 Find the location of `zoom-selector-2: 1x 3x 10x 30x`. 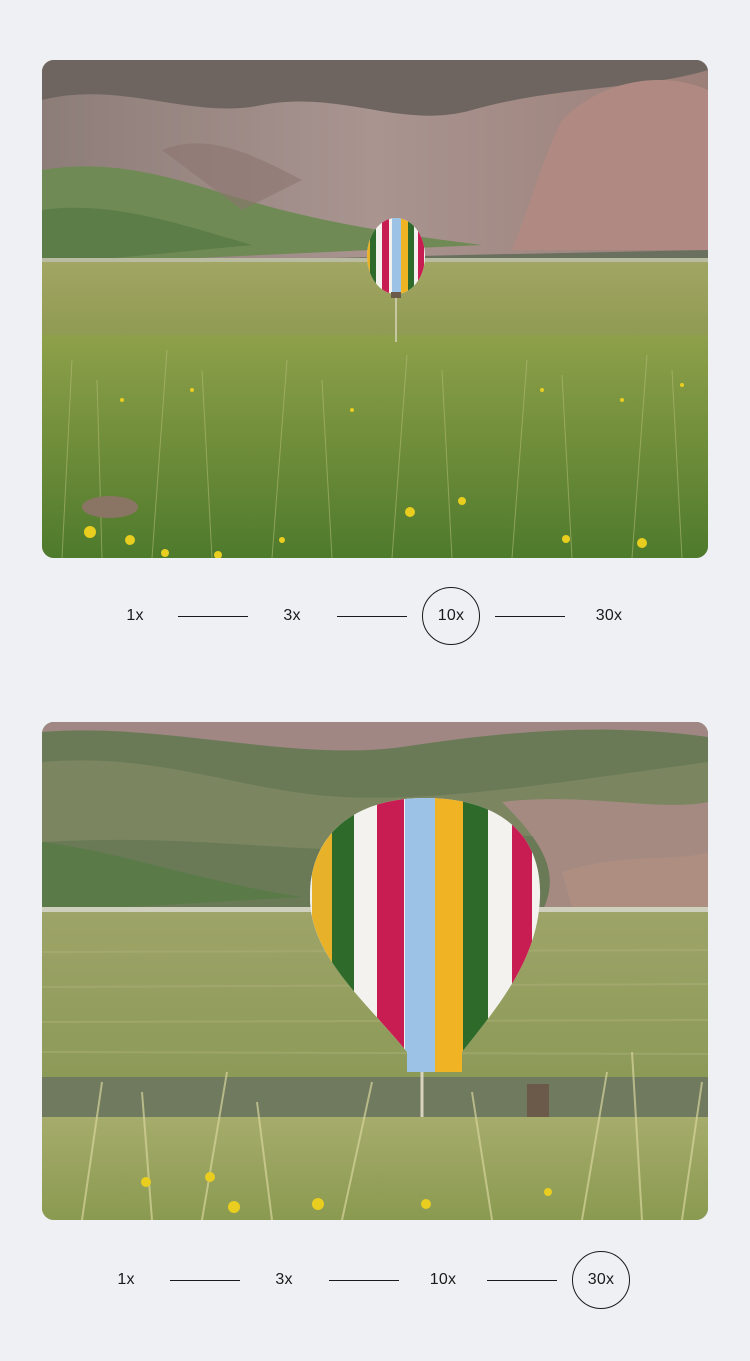

zoom-selector-2: 1x 3x 10x 30x is located at coordinates (375, 1281).